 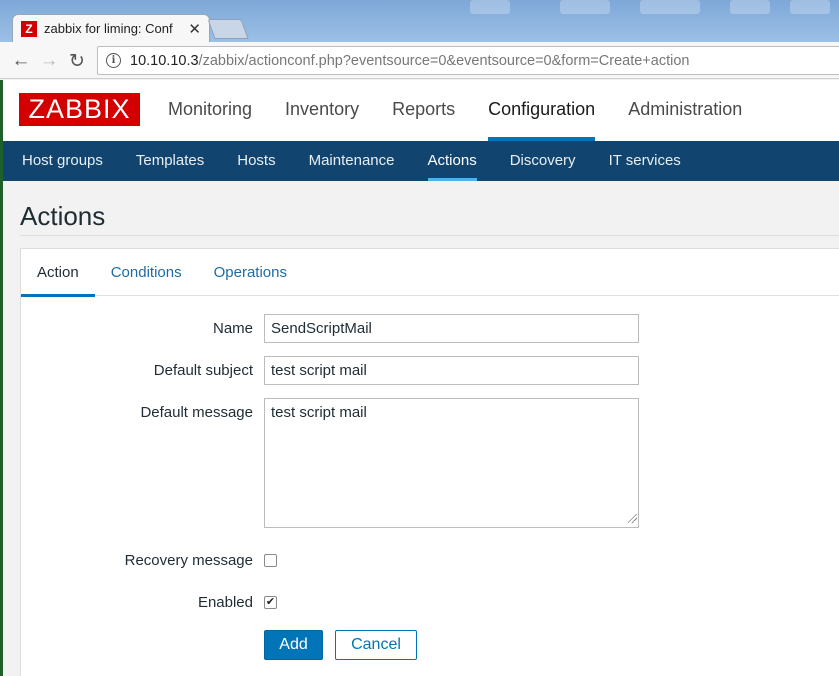 What do you see at coordinates (113, 60) in the screenshot?
I see `info-icon: i` at bounding box center [113, 60].